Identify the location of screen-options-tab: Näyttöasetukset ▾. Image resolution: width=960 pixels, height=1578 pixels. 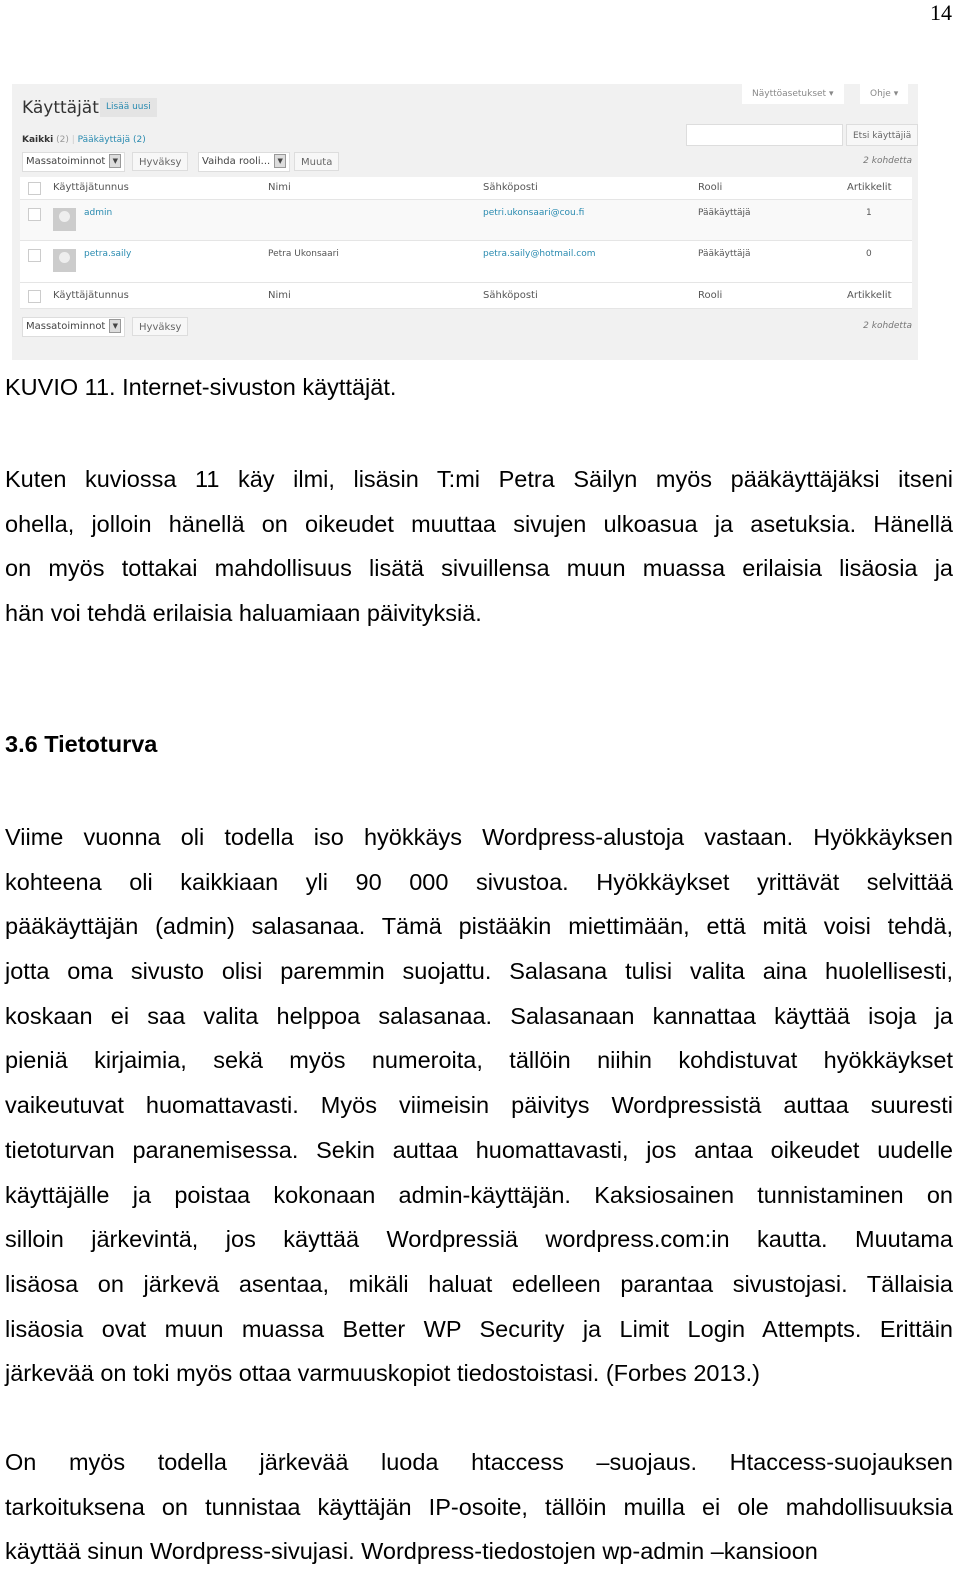
(793, 94).